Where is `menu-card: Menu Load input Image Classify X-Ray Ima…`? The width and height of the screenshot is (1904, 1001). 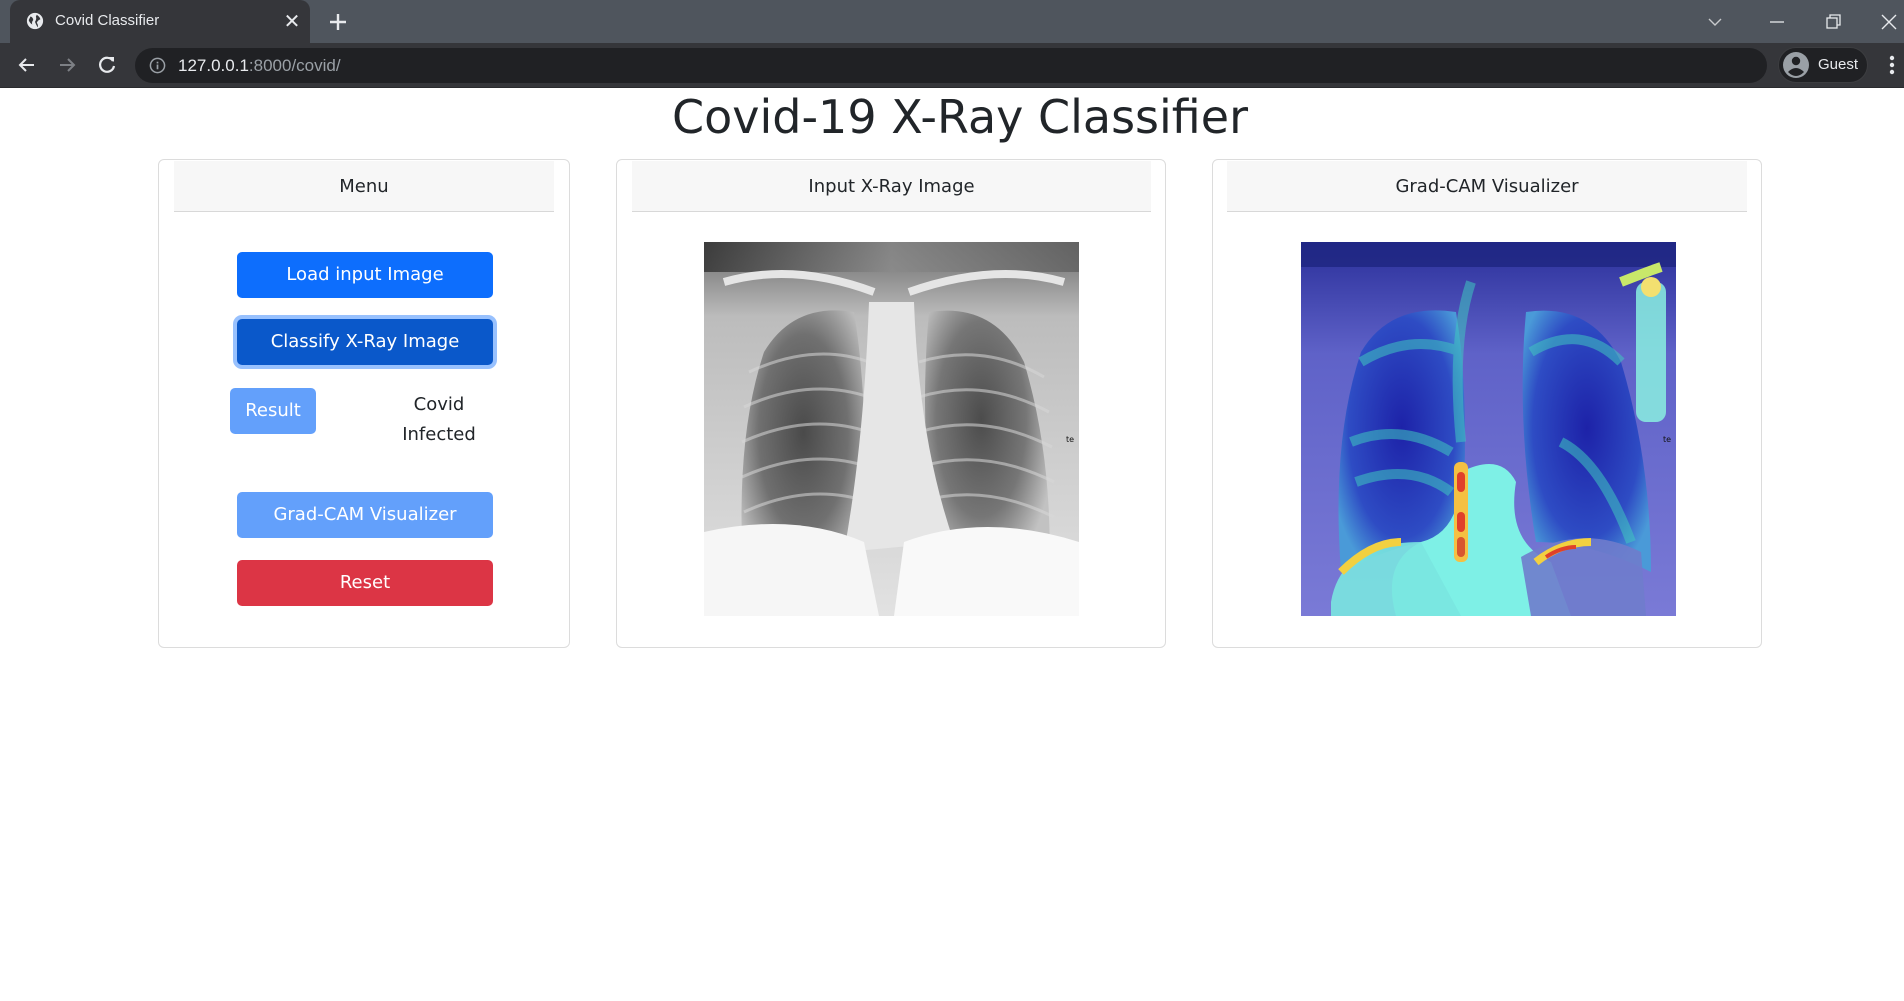 menu-card: Menu Load input Image Classify X-Ray Ima… is located at coordinates (364, 403).